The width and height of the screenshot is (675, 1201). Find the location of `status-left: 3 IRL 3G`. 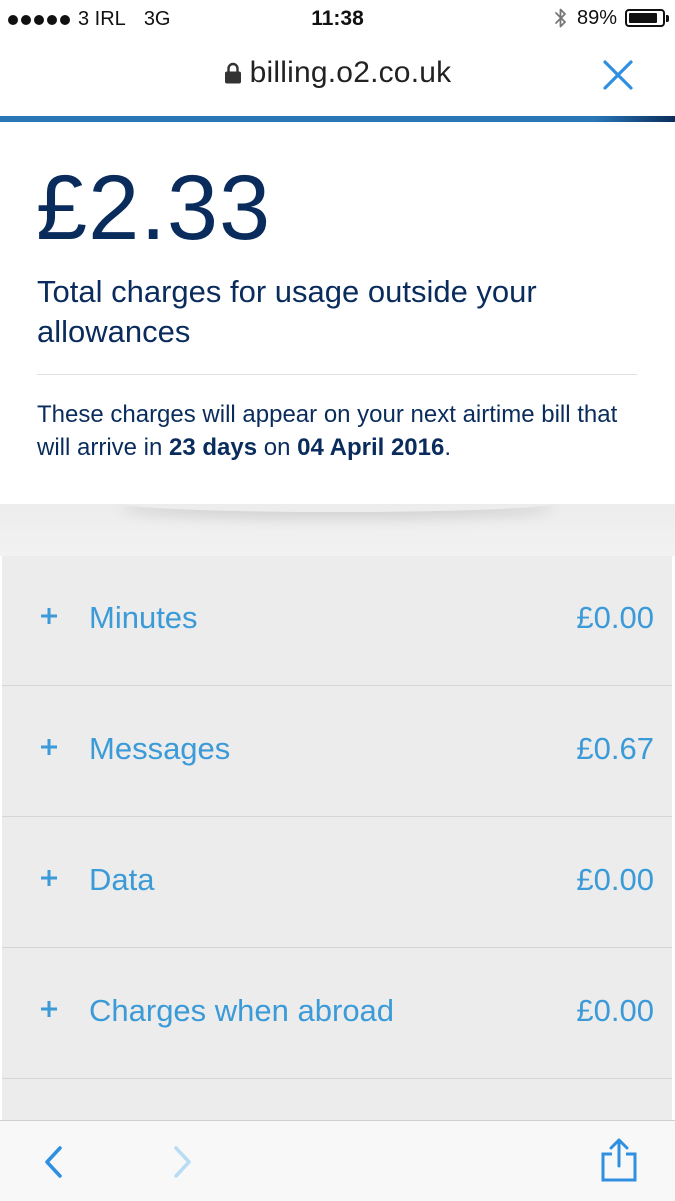

status-left: 3 IRL 3G is located at coordinates (89, 19).